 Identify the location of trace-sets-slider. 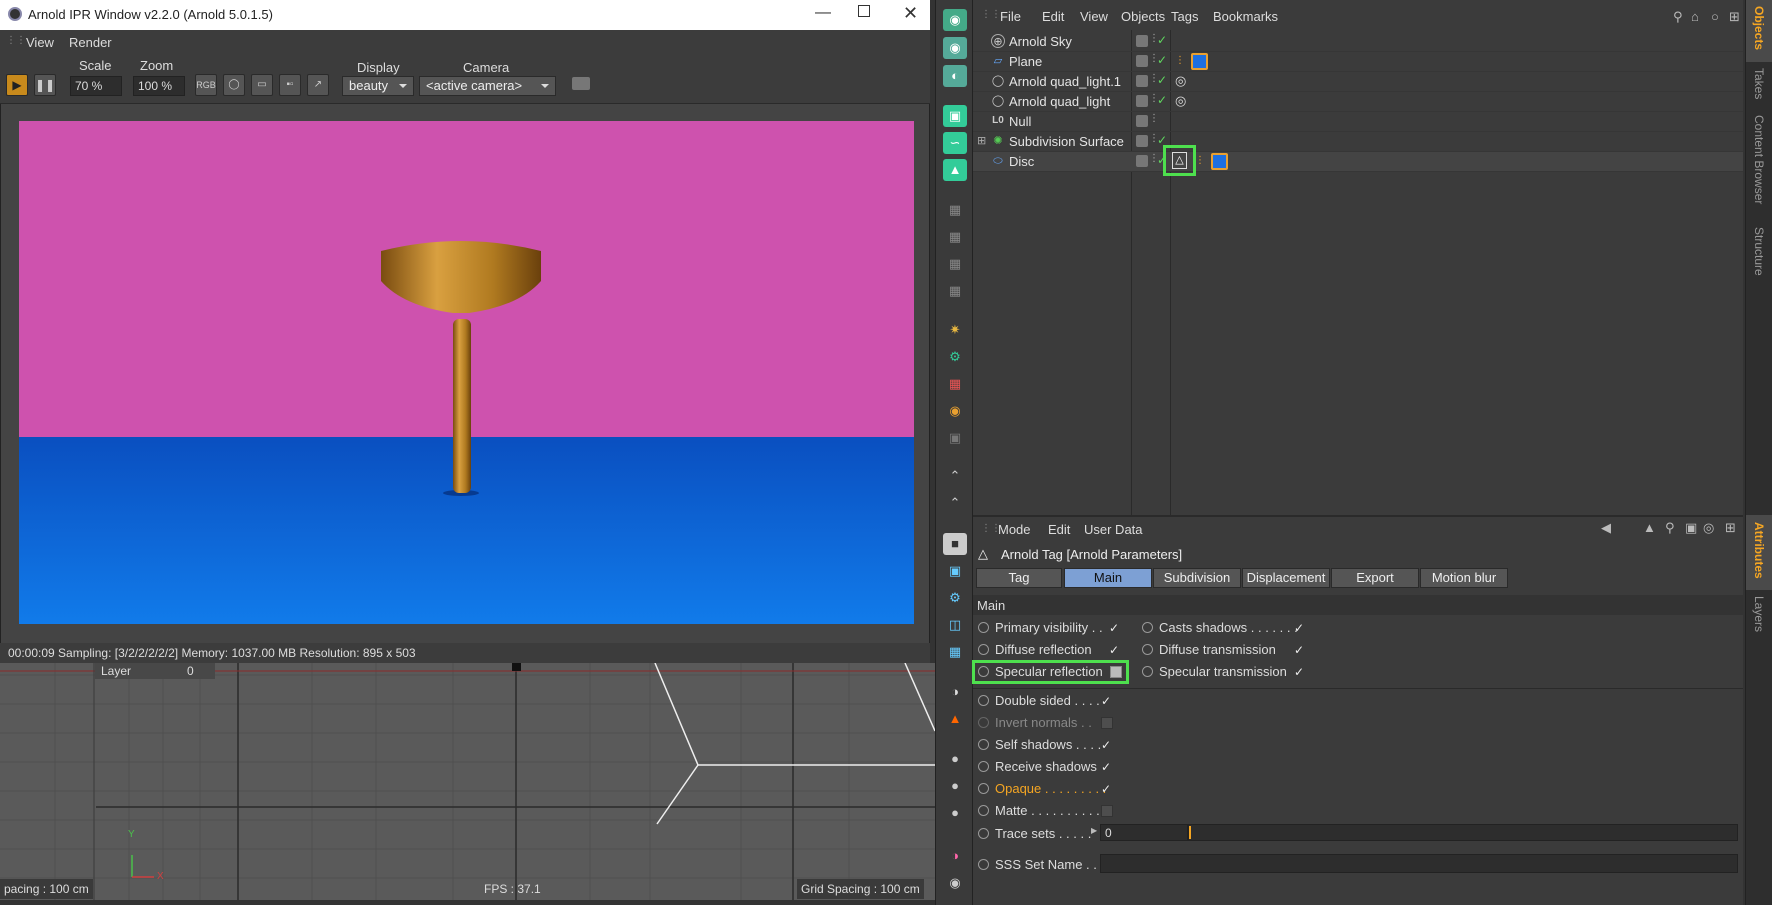
(1463, 832).